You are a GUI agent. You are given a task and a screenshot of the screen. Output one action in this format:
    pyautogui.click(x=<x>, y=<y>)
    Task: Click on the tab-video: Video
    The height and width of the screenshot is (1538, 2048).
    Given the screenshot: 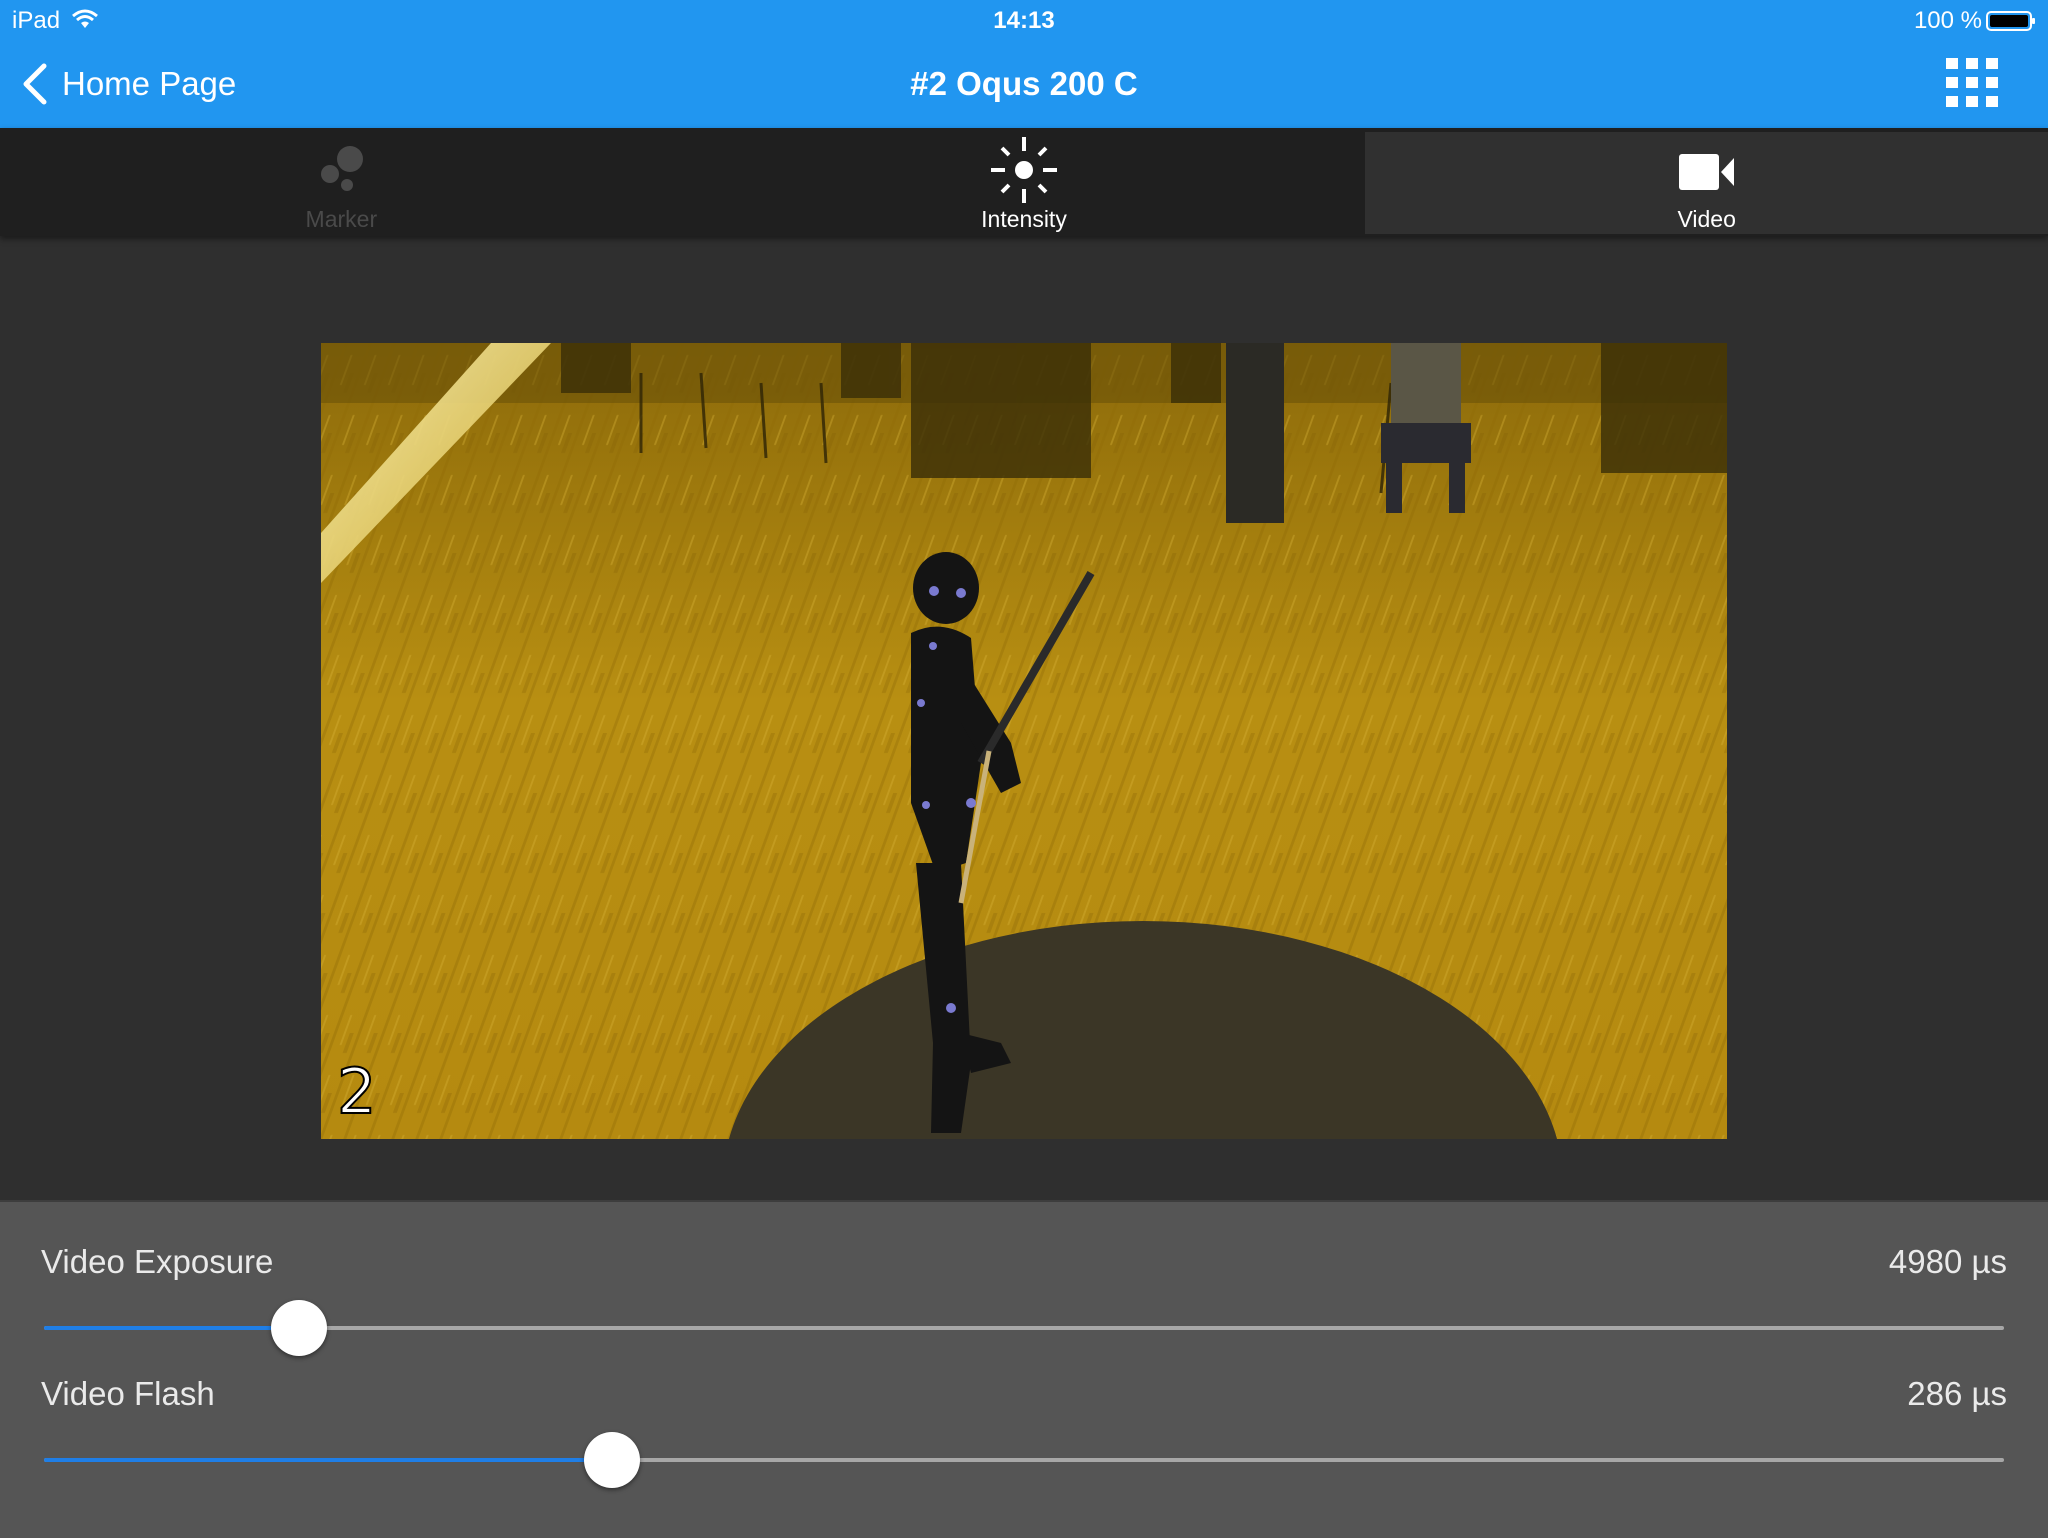 What is the action you would take?
    pyautogui.click(x=1706, y=183)
    